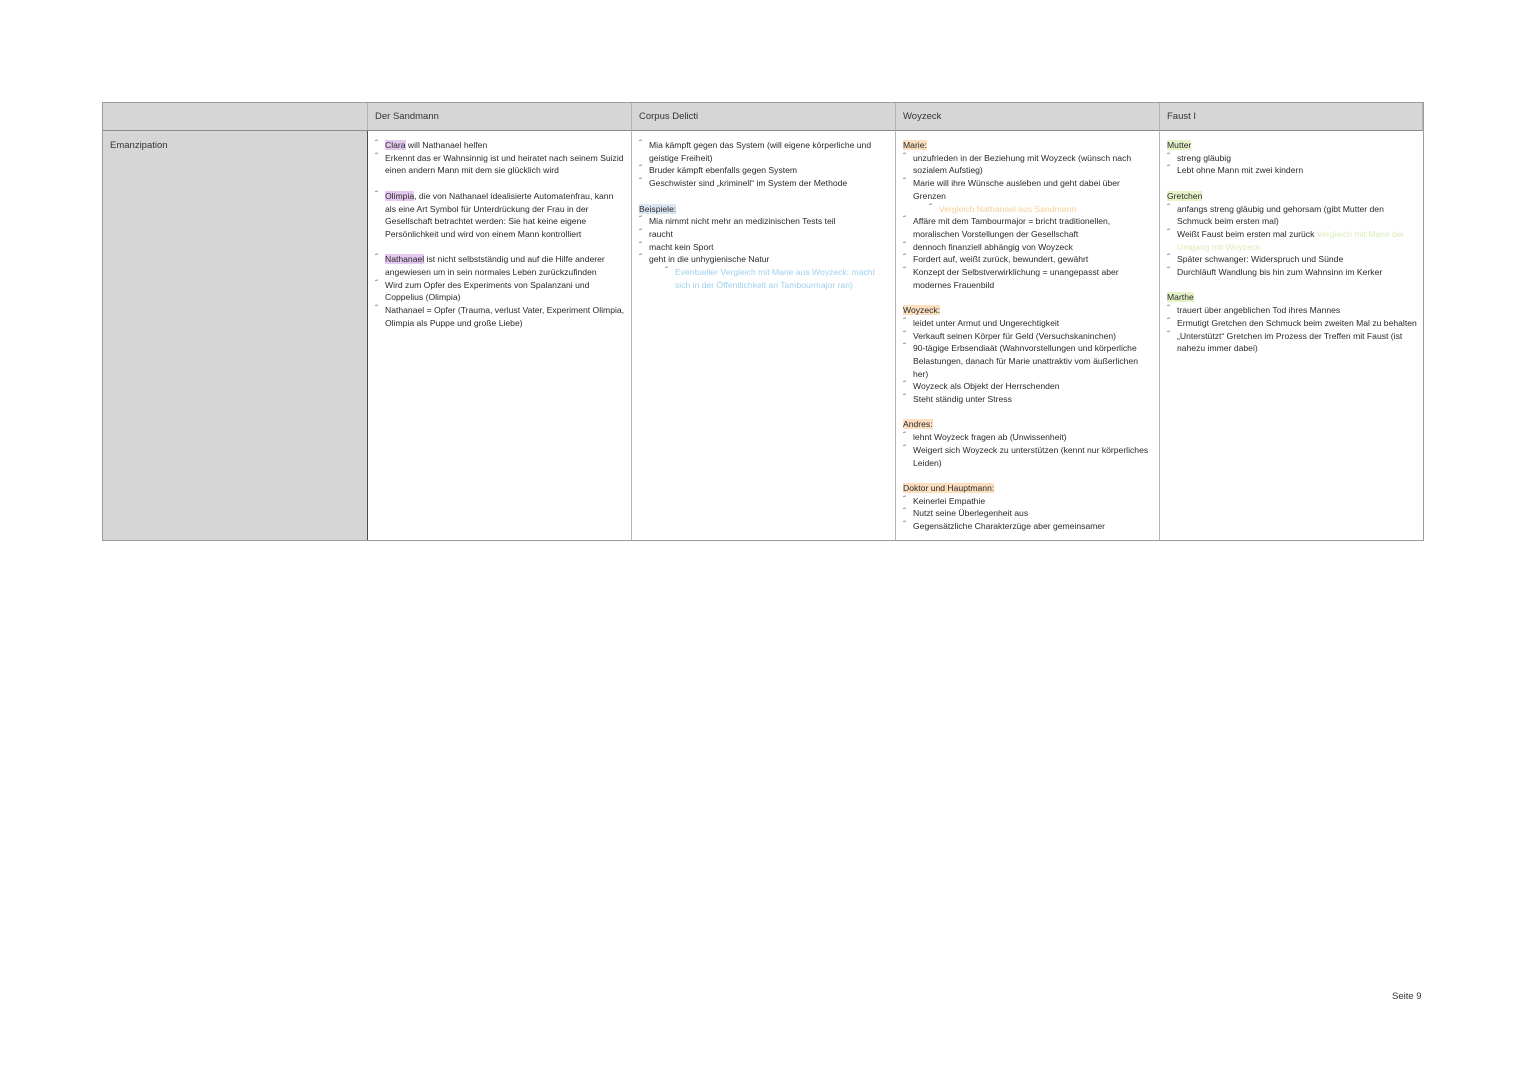  I want to click on list-item: geht in die unhygienische Natur, so click(764, 259).